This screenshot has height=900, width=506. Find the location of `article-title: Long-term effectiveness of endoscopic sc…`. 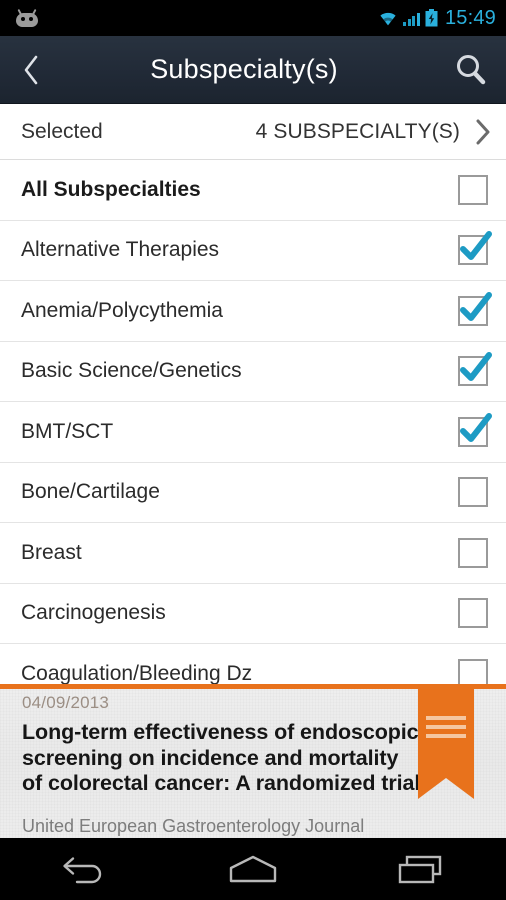

article-title: Long-term effectiveness of endoscopic sc… is located at coordinates (221, 757).